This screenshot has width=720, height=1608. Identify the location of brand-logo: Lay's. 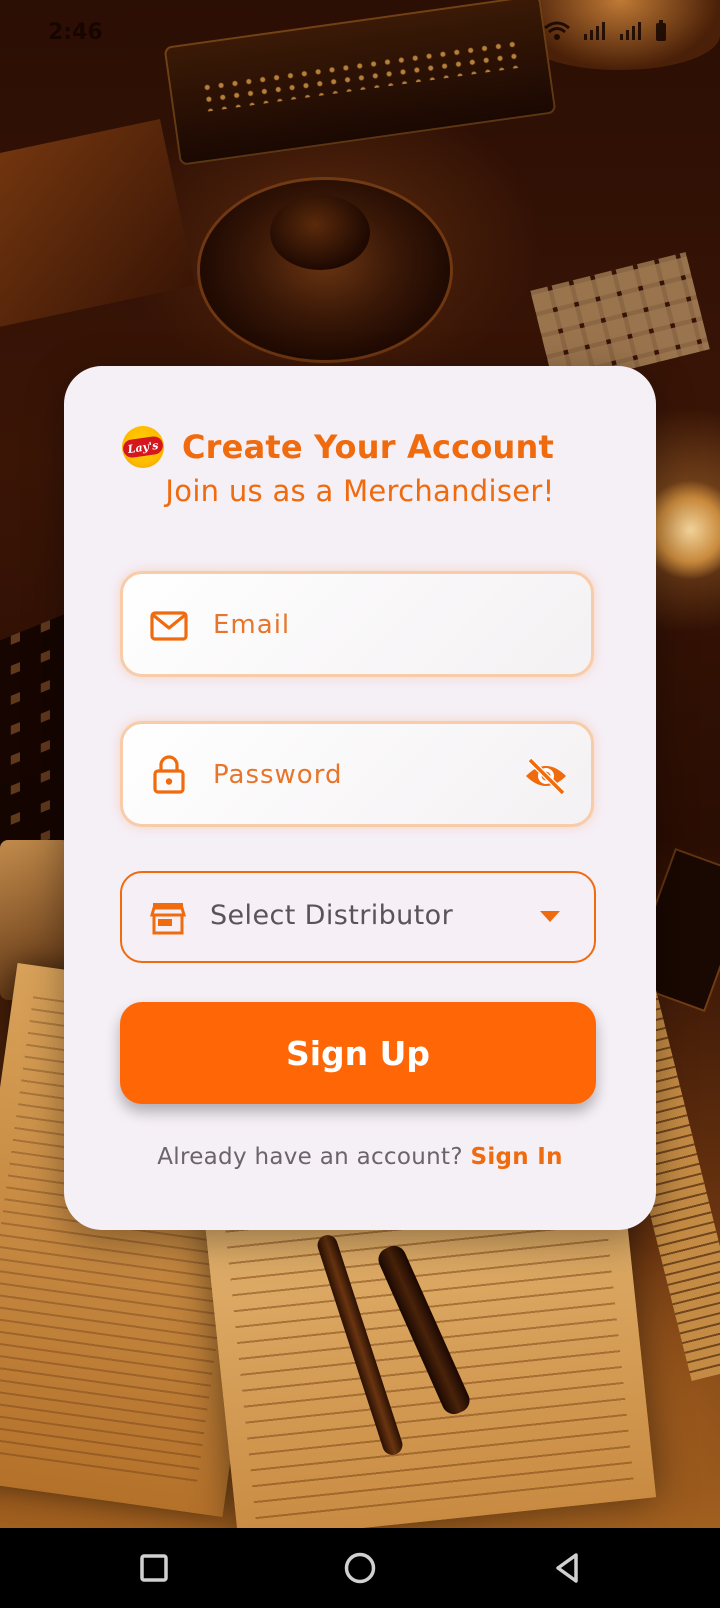
(143, 447).